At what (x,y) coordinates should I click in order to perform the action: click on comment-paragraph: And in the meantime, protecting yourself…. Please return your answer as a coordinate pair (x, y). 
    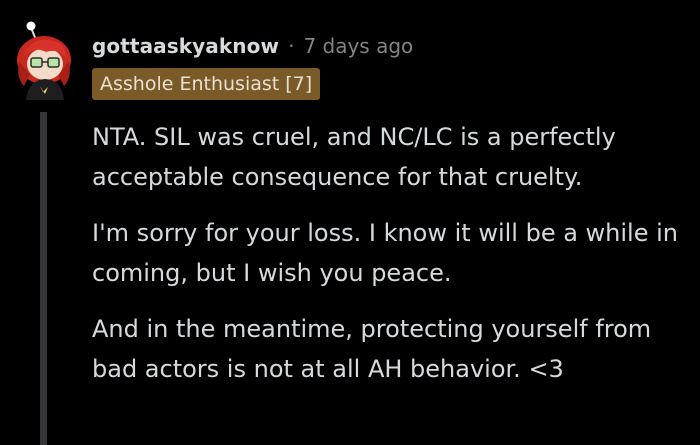
    Looking at the image, I should click on (372, 349).